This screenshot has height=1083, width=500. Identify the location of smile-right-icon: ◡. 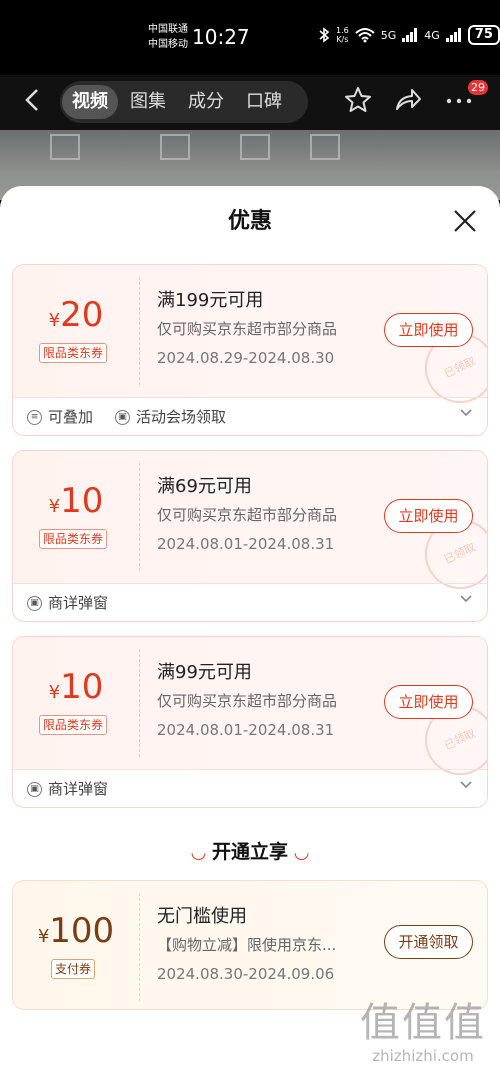
(301, 852).